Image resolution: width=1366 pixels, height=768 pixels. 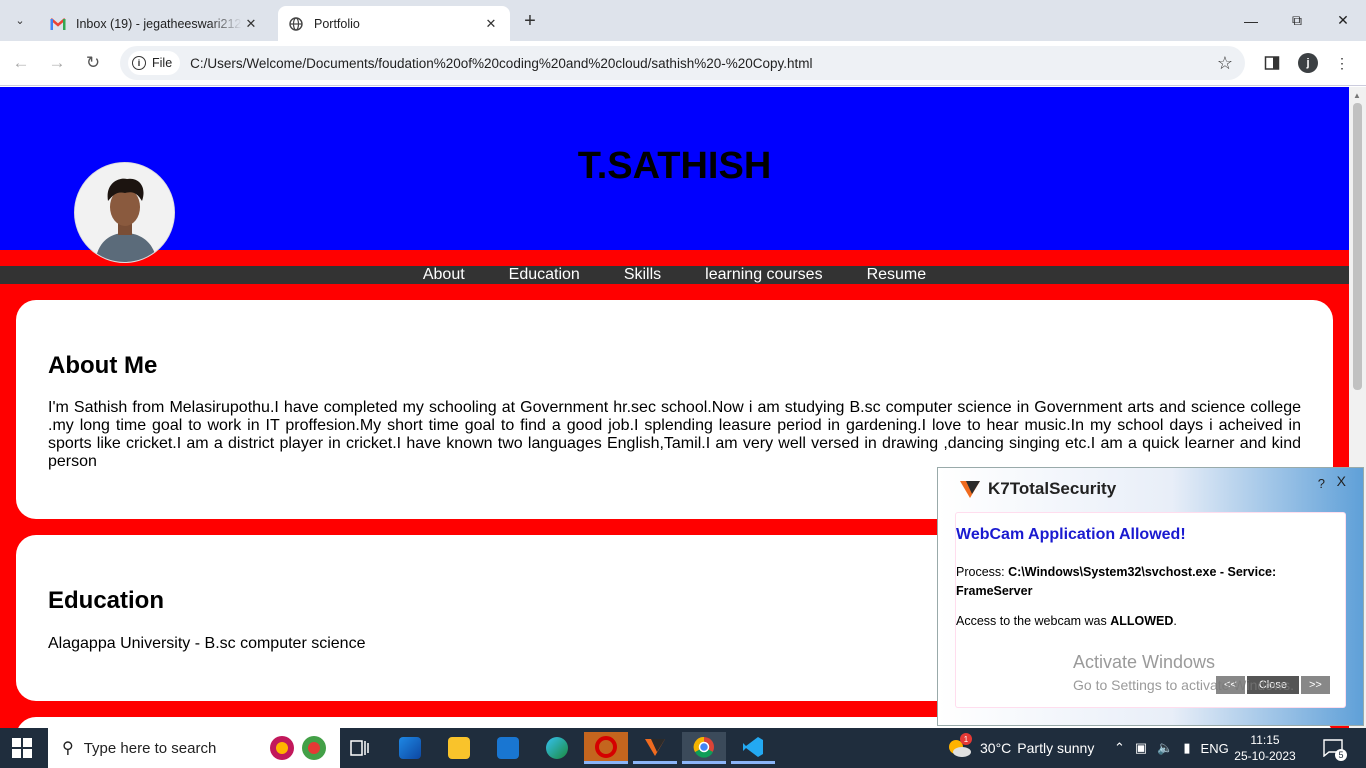 What do you see at coordinates (704, 748) in the screenshot?
I see `chrome-icon` at bounding box center [704, 748].